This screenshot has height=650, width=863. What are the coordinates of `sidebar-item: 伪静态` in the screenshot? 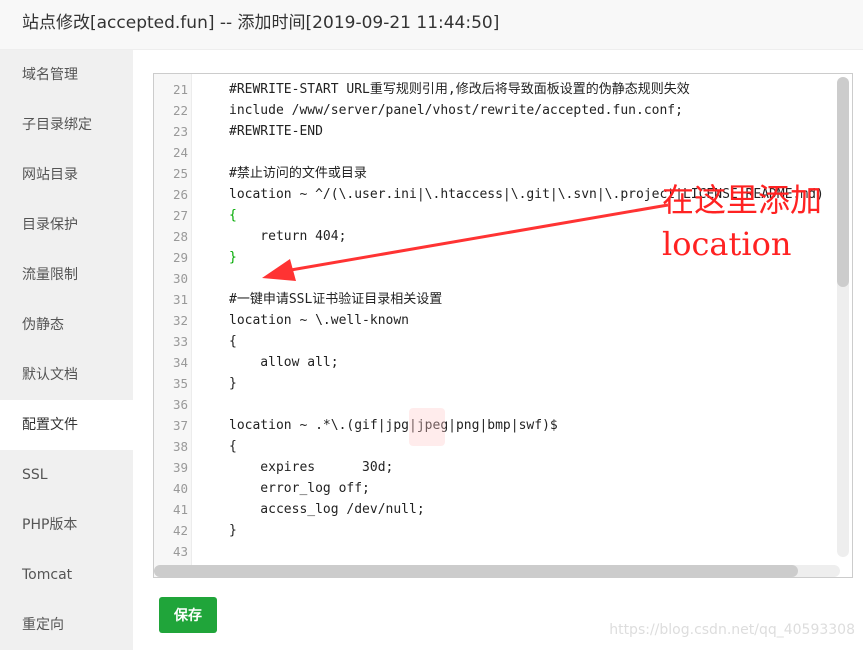 It's located at (66, 325).